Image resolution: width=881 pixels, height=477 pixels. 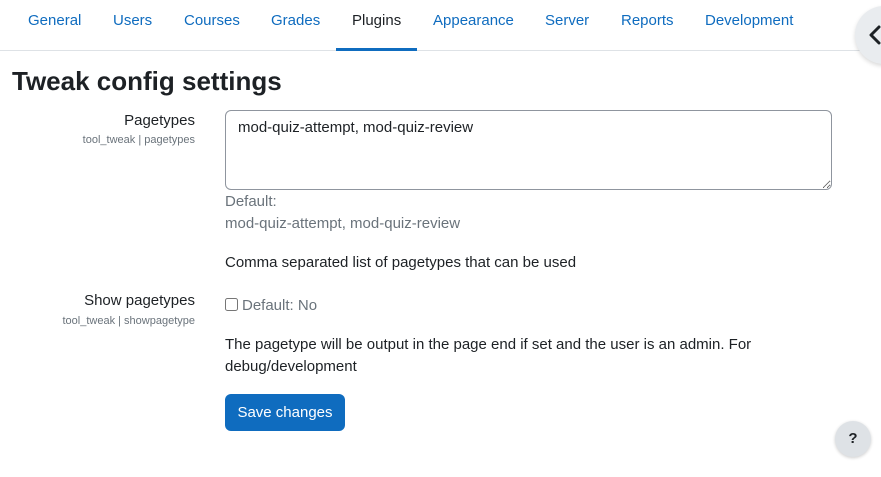 I want to click on showpagetypes-label: Show pagetypes, so click(x=139, y=300).